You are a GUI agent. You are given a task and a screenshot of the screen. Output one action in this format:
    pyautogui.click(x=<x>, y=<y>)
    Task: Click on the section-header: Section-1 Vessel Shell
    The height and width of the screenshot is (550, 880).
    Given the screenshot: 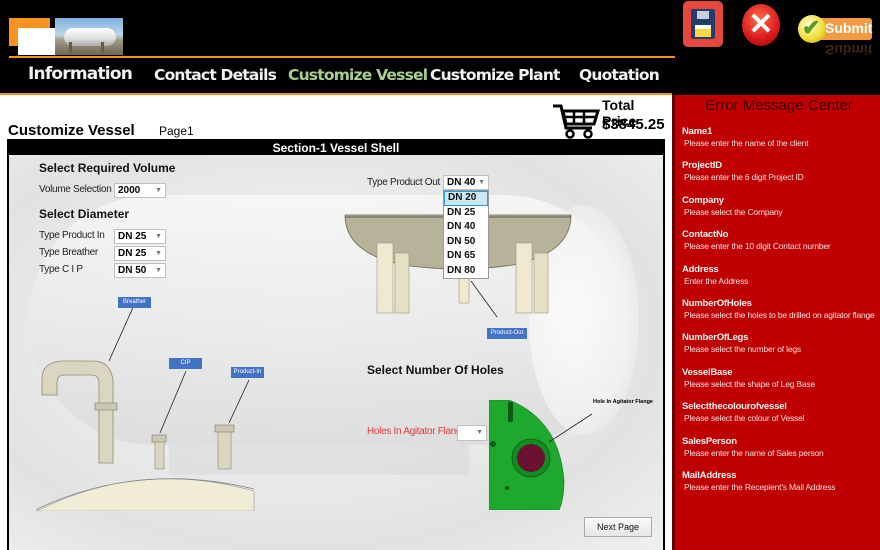 What is the action you would take?
    pyautogui.click(x=336, y=148)
    